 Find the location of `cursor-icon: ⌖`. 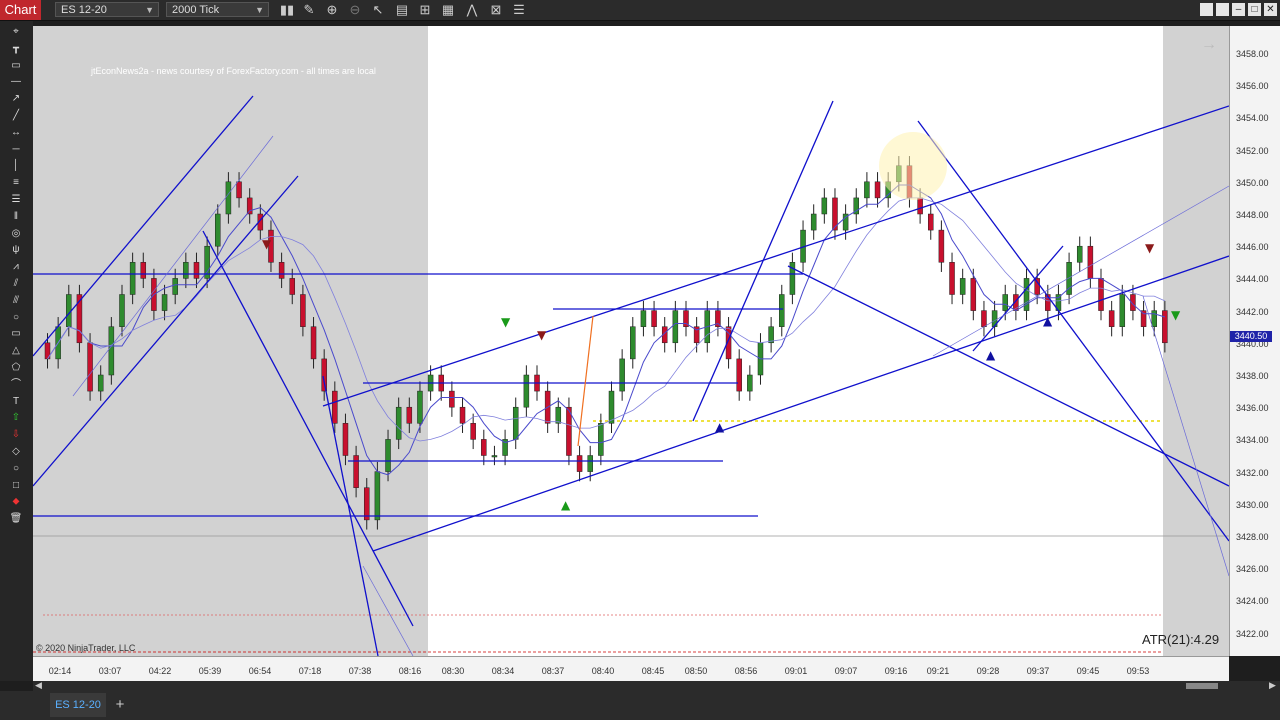

cursor-icon: ⌖ is located at coordinates (16, 32).